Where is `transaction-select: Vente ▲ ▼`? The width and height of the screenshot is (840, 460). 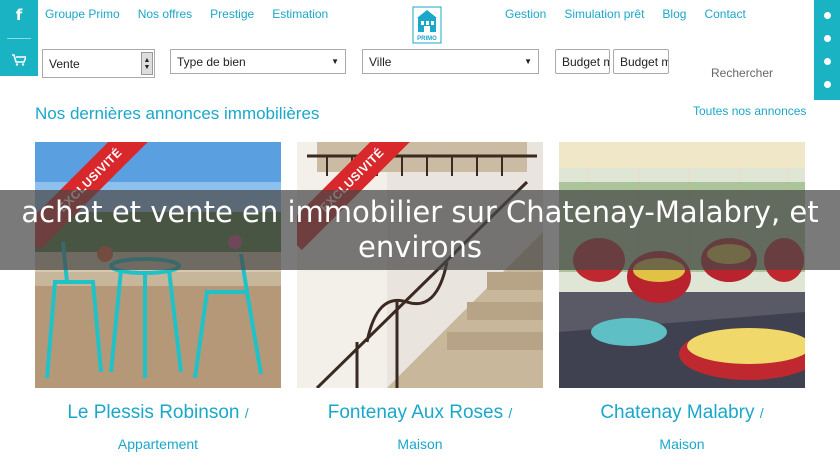
transaction-select: Vente ▲ ▼ is located at coordinates (98, 63).